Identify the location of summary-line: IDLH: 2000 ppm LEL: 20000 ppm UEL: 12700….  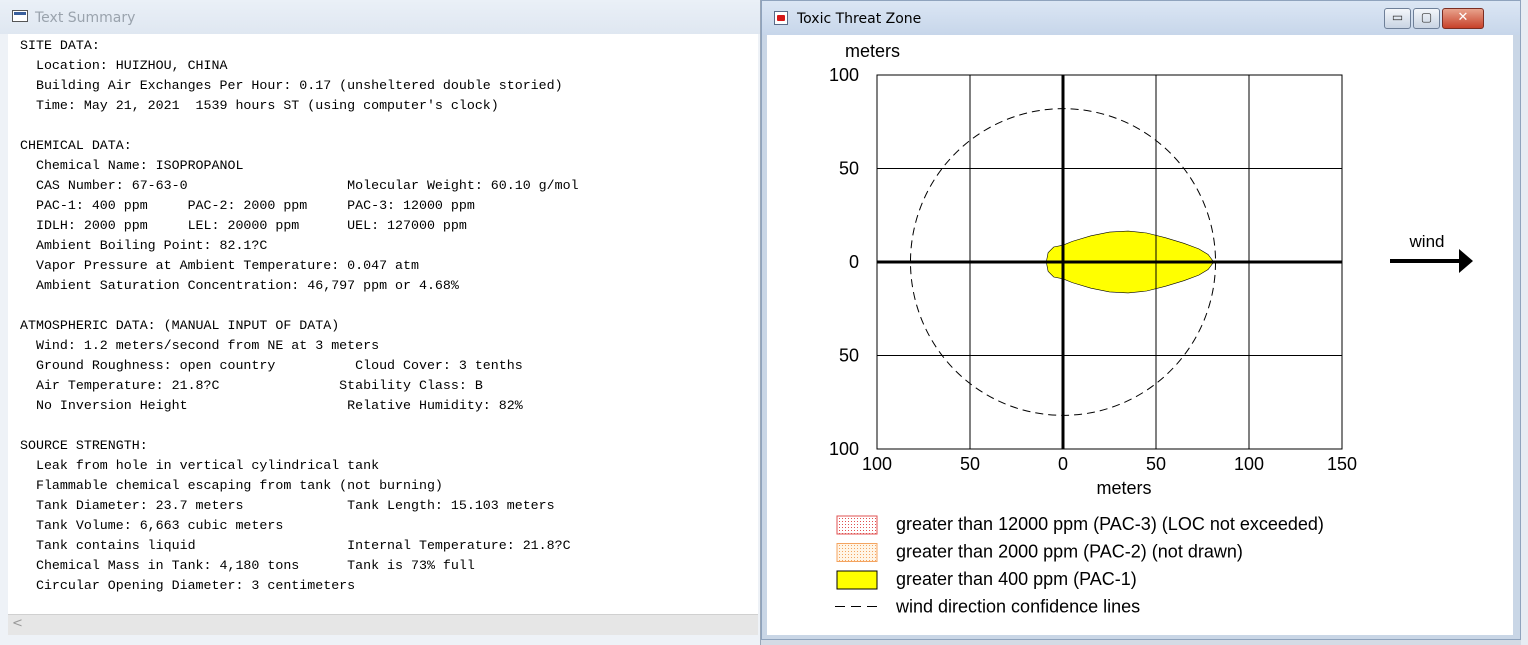
(251, 225).